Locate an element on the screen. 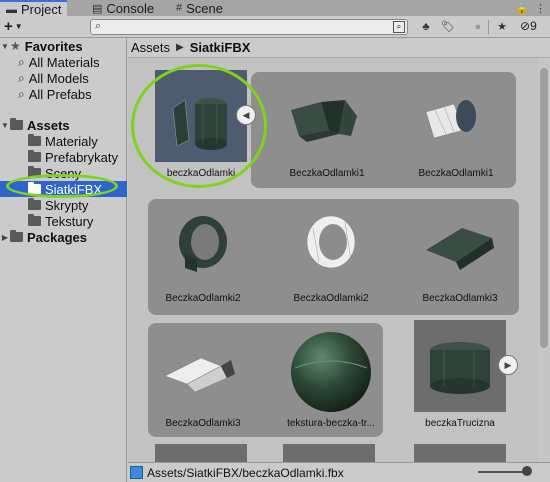  tree-item-skrypty: Skrypty is located at coordinates (63, 205).